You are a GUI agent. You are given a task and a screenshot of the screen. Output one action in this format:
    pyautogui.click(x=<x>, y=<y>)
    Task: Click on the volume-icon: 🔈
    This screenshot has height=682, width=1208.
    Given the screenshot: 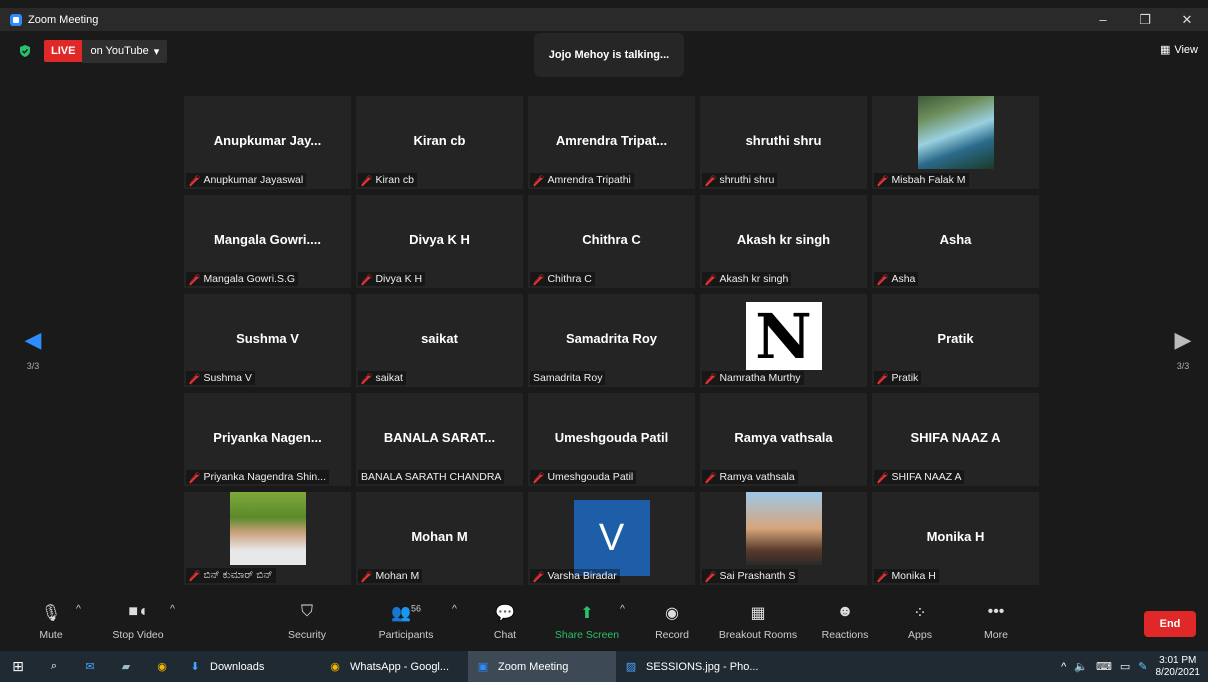 What is the action you would take?
    pyautogui.click(x=1081, y=666)
    